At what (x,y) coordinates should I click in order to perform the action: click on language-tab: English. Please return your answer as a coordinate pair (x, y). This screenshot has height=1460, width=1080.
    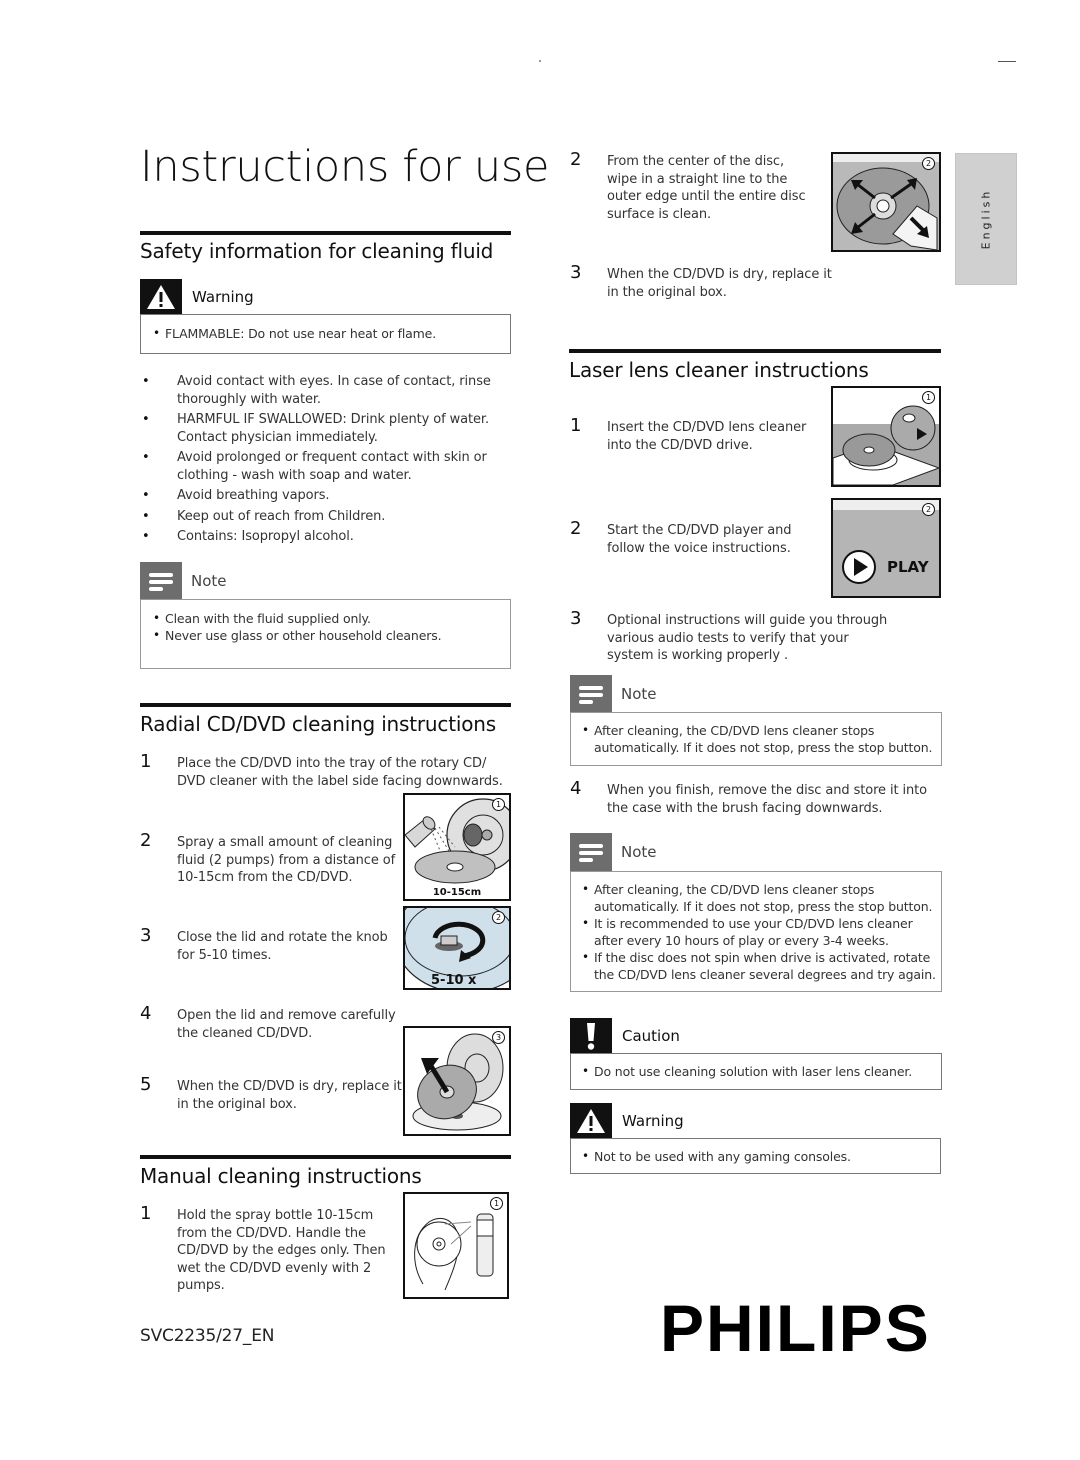
    Looking at the image, I should click on (986, 219).